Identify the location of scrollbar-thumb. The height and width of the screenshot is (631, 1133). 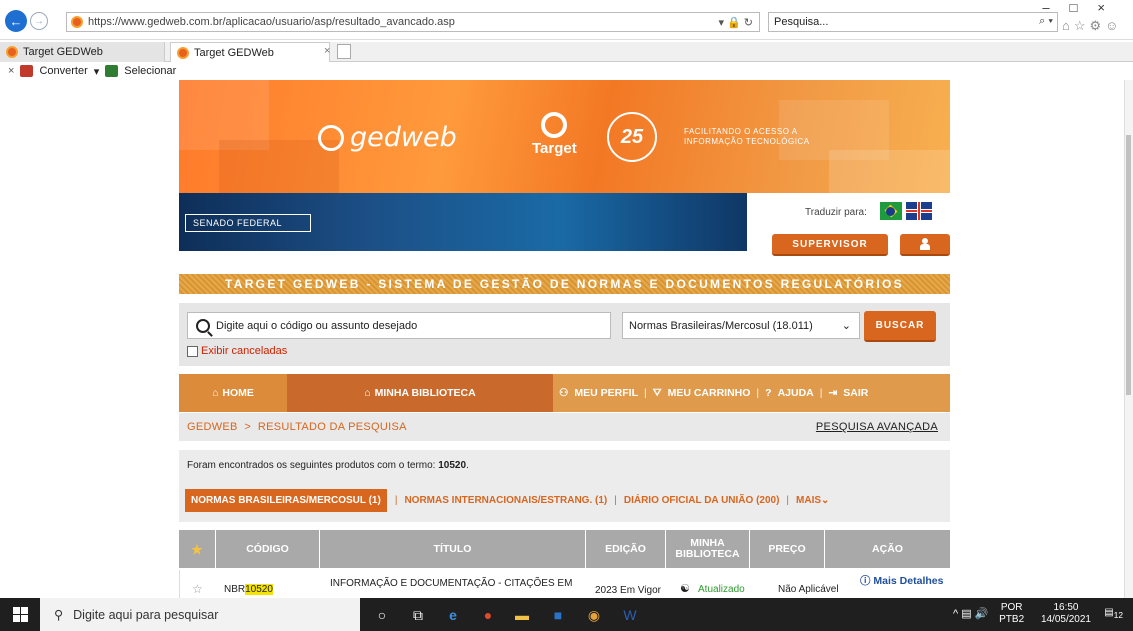
(1128, 265).